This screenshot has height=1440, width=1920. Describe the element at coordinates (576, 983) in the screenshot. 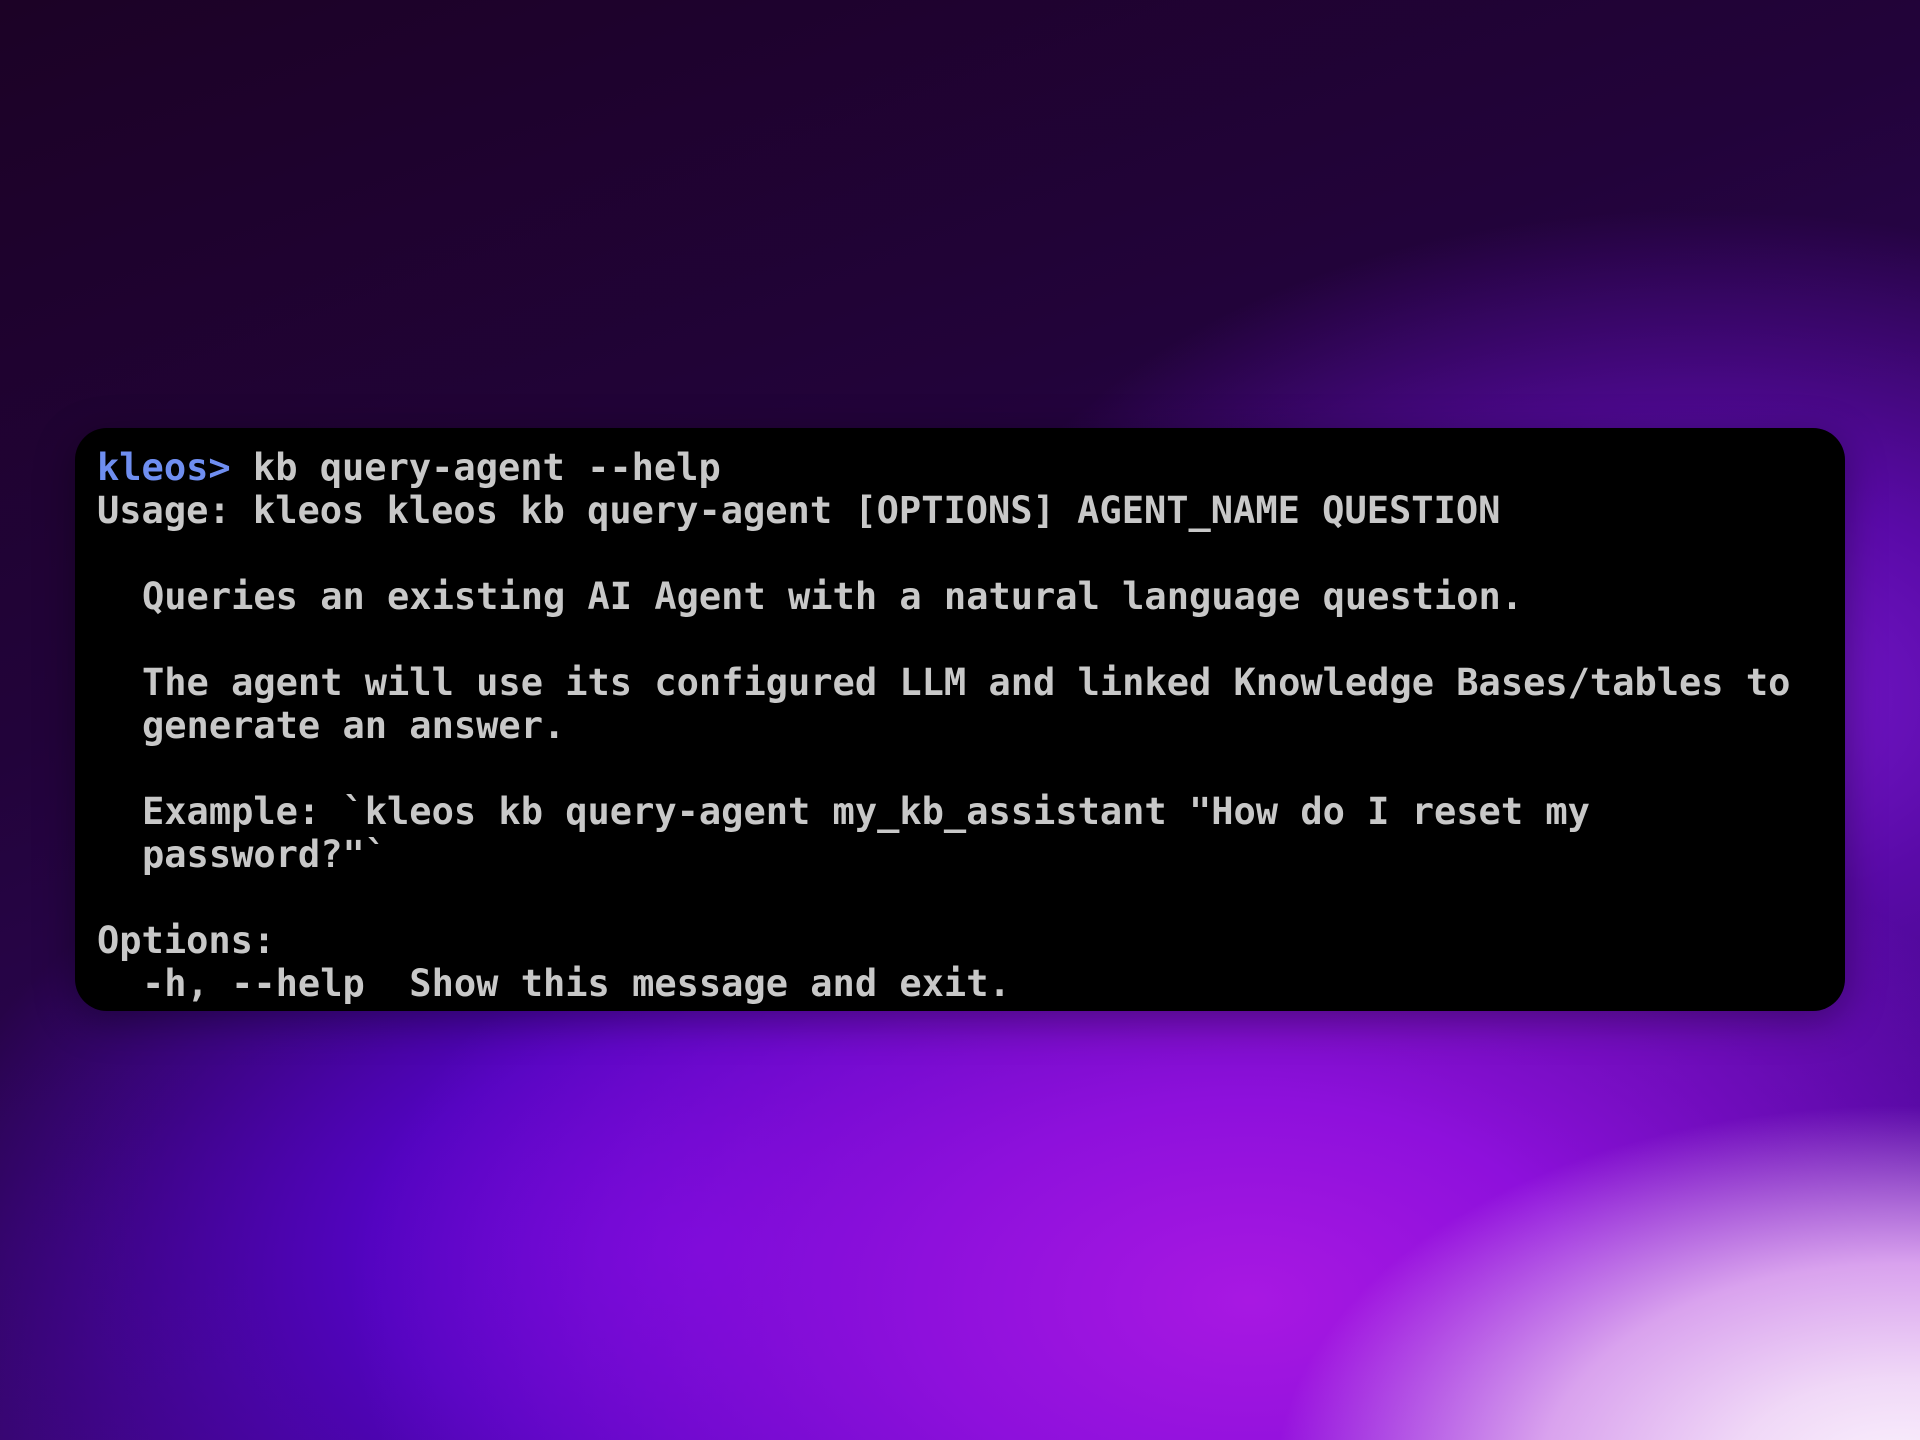

I see `option-help-line: -h, --help Show this message and exit.` at that location.